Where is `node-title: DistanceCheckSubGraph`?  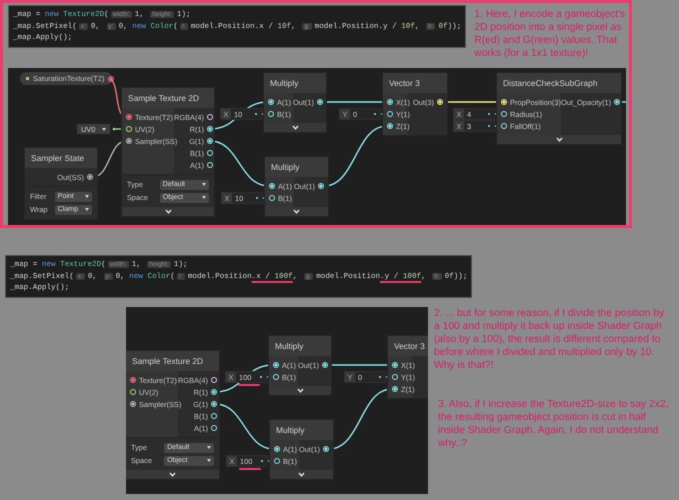
node-title: DistanceCheckSubGraph is located at coordinates (559, 83).